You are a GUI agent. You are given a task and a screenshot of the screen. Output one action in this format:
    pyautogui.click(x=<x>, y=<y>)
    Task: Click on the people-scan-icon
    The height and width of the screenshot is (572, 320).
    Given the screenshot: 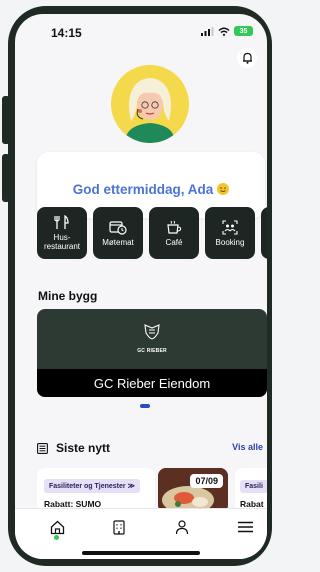 What is the action you would take?
    pyautogui.click(x=230, y=227)
    